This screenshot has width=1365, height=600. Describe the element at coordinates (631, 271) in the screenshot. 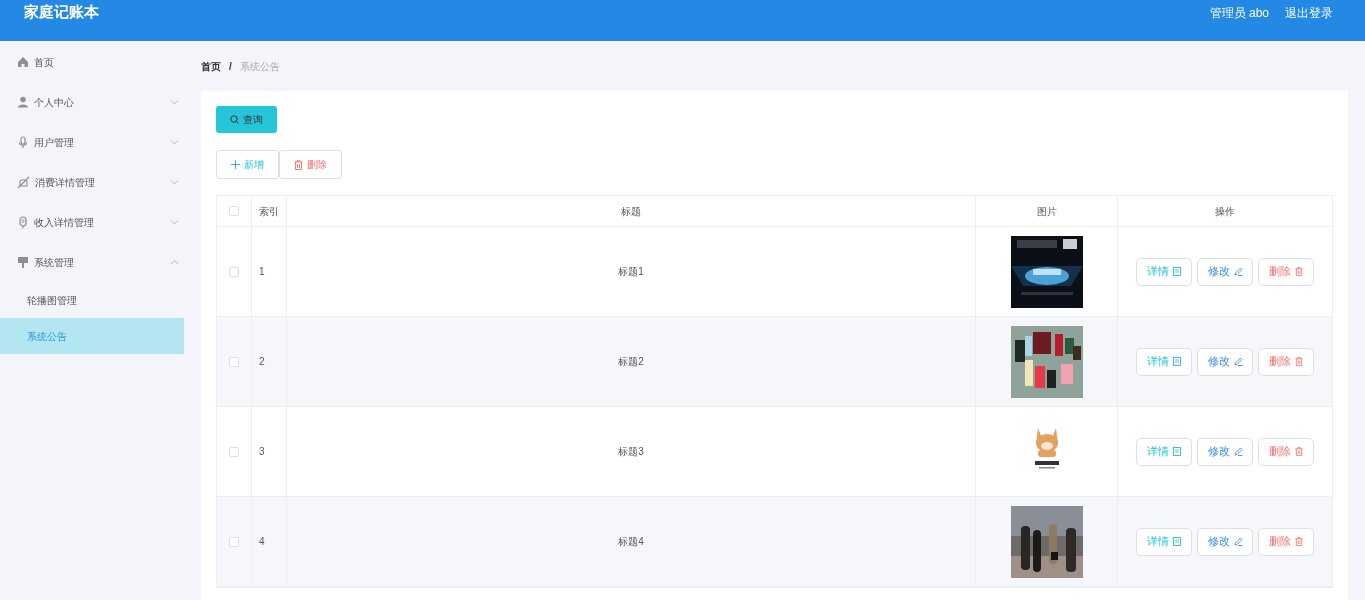

I see `title-cell: 标题1` at that location.